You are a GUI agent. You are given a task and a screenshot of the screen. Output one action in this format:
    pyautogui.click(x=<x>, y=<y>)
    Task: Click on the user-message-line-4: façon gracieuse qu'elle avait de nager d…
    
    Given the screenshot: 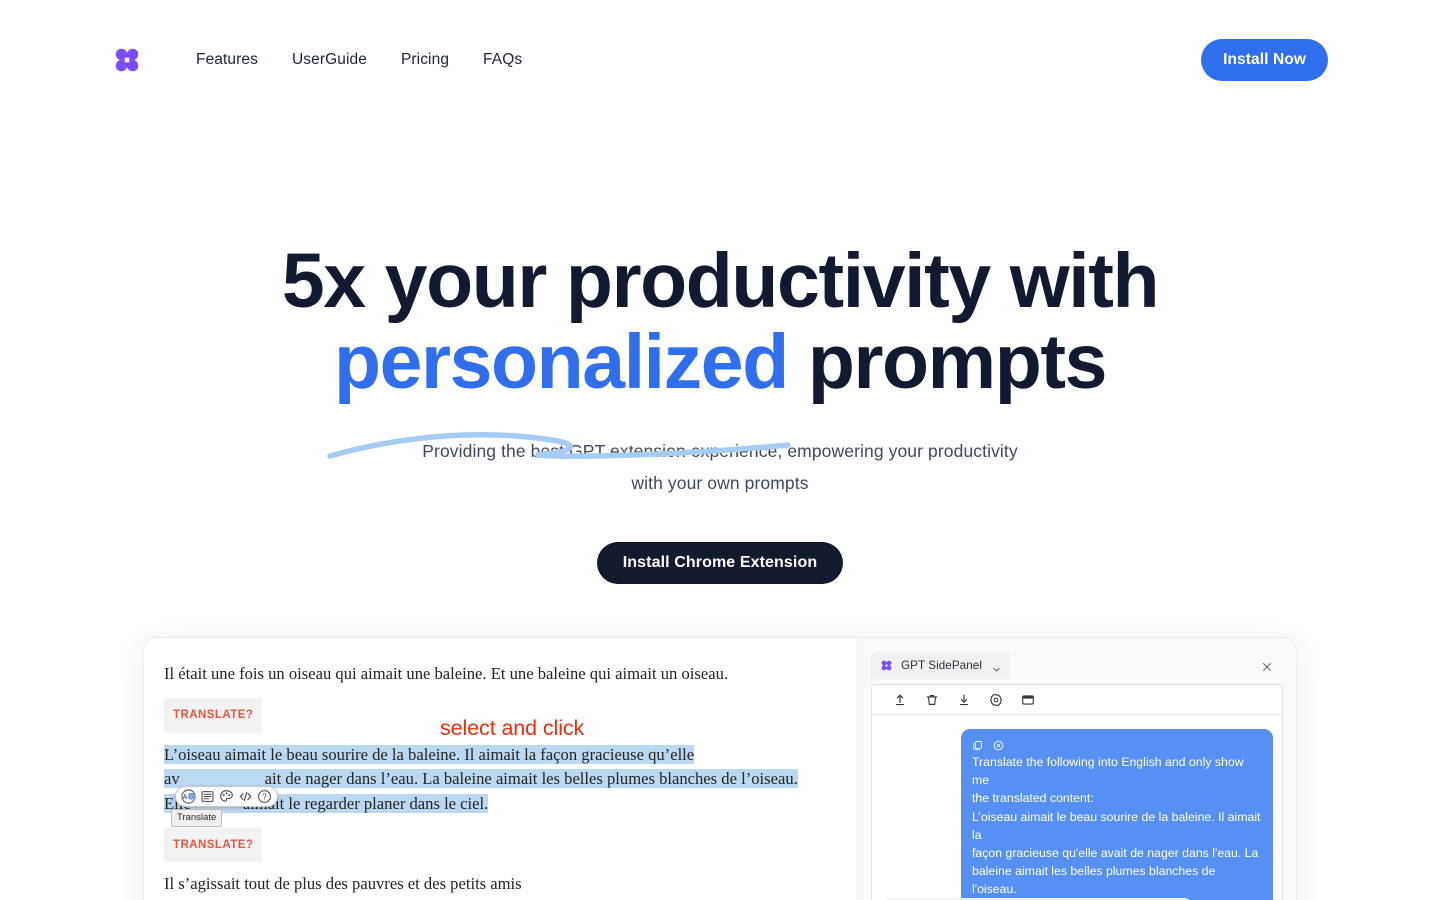 What is the action you would take?
    pyautogui.click(x=1115, y=853)
    